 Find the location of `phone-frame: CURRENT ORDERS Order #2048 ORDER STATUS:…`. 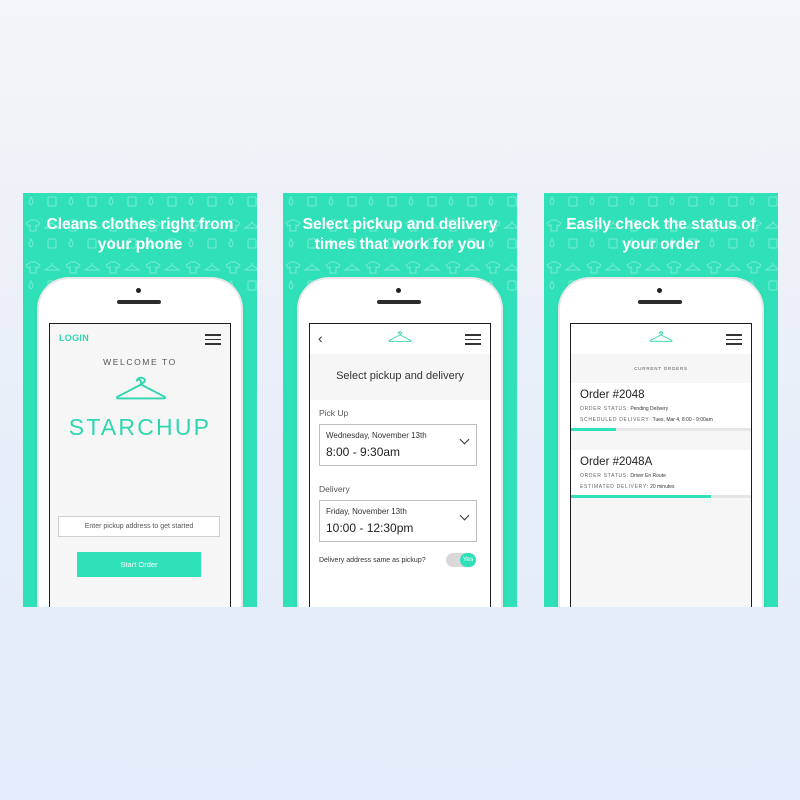

phone-frame: CURRENT ORDERS Order #2048 ORDER STATUS:… is located at coordinates (661, 443).